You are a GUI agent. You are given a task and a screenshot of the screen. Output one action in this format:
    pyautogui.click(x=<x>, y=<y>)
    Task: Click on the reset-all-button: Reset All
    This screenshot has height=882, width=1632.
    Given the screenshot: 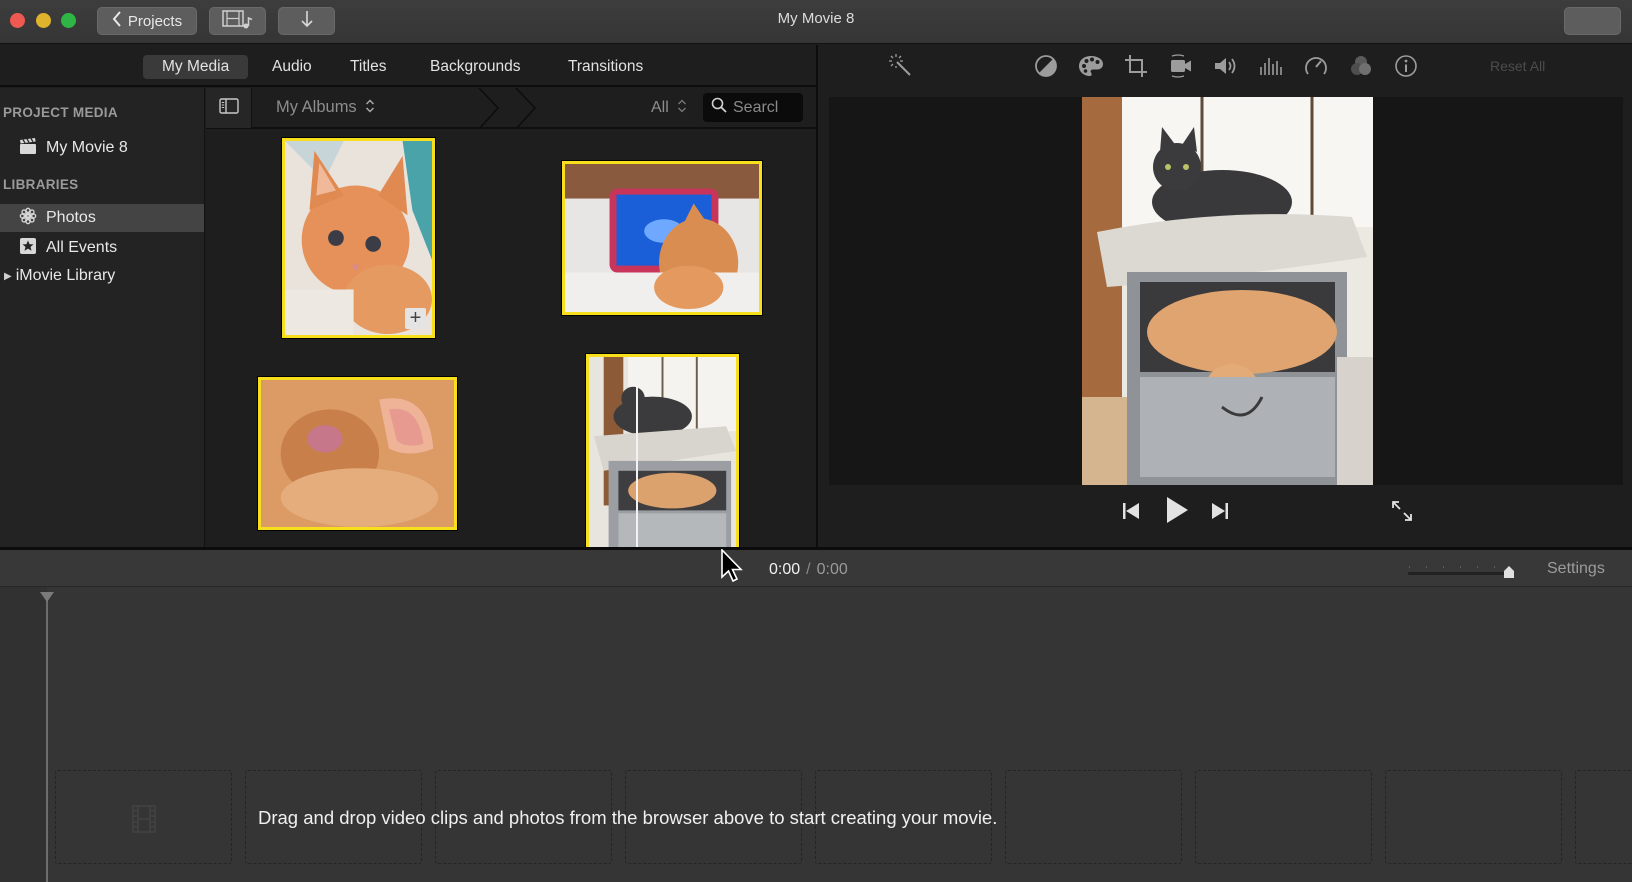 What is the action you would take?
    pyautogui.click(x=1517, y=66)
    